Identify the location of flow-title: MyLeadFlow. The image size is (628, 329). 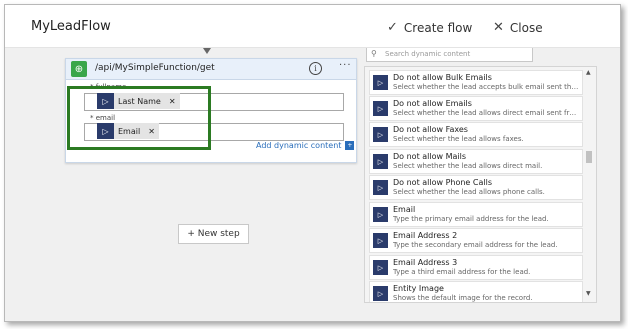
(71, 26).